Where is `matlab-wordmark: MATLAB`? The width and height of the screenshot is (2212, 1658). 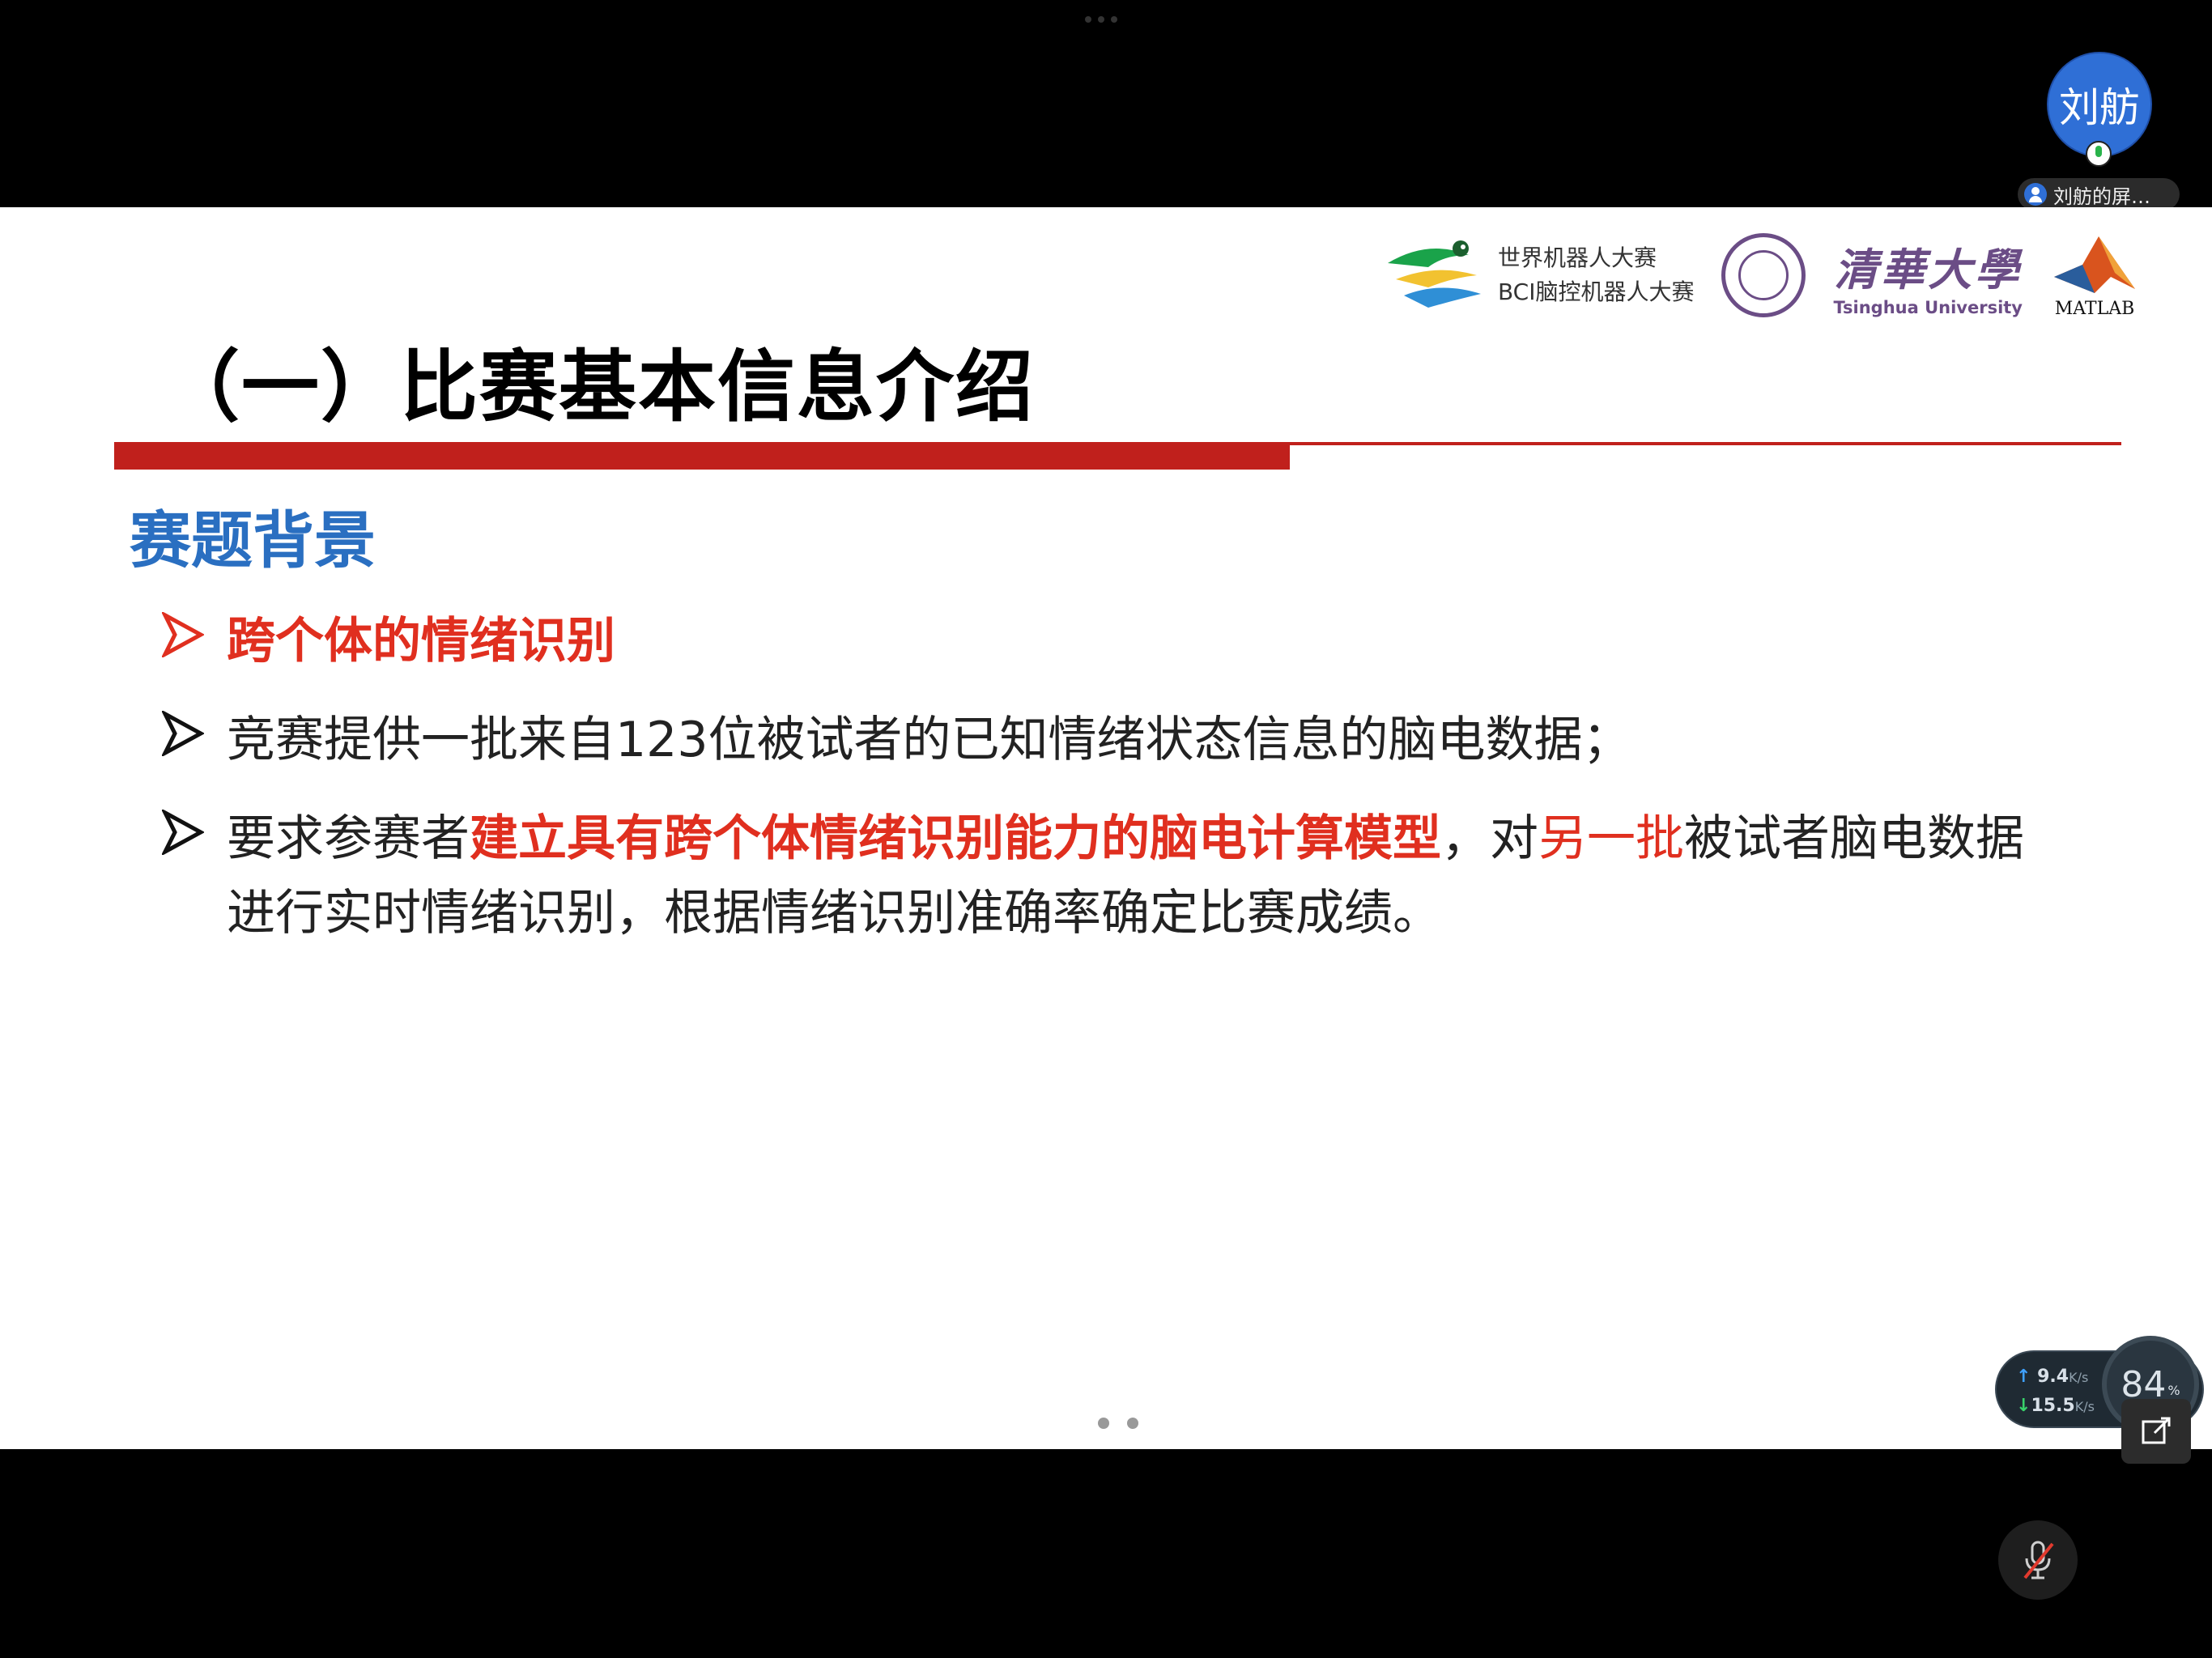
matlab-wordmark: MATLAB is located at coordinates (2095, 308).